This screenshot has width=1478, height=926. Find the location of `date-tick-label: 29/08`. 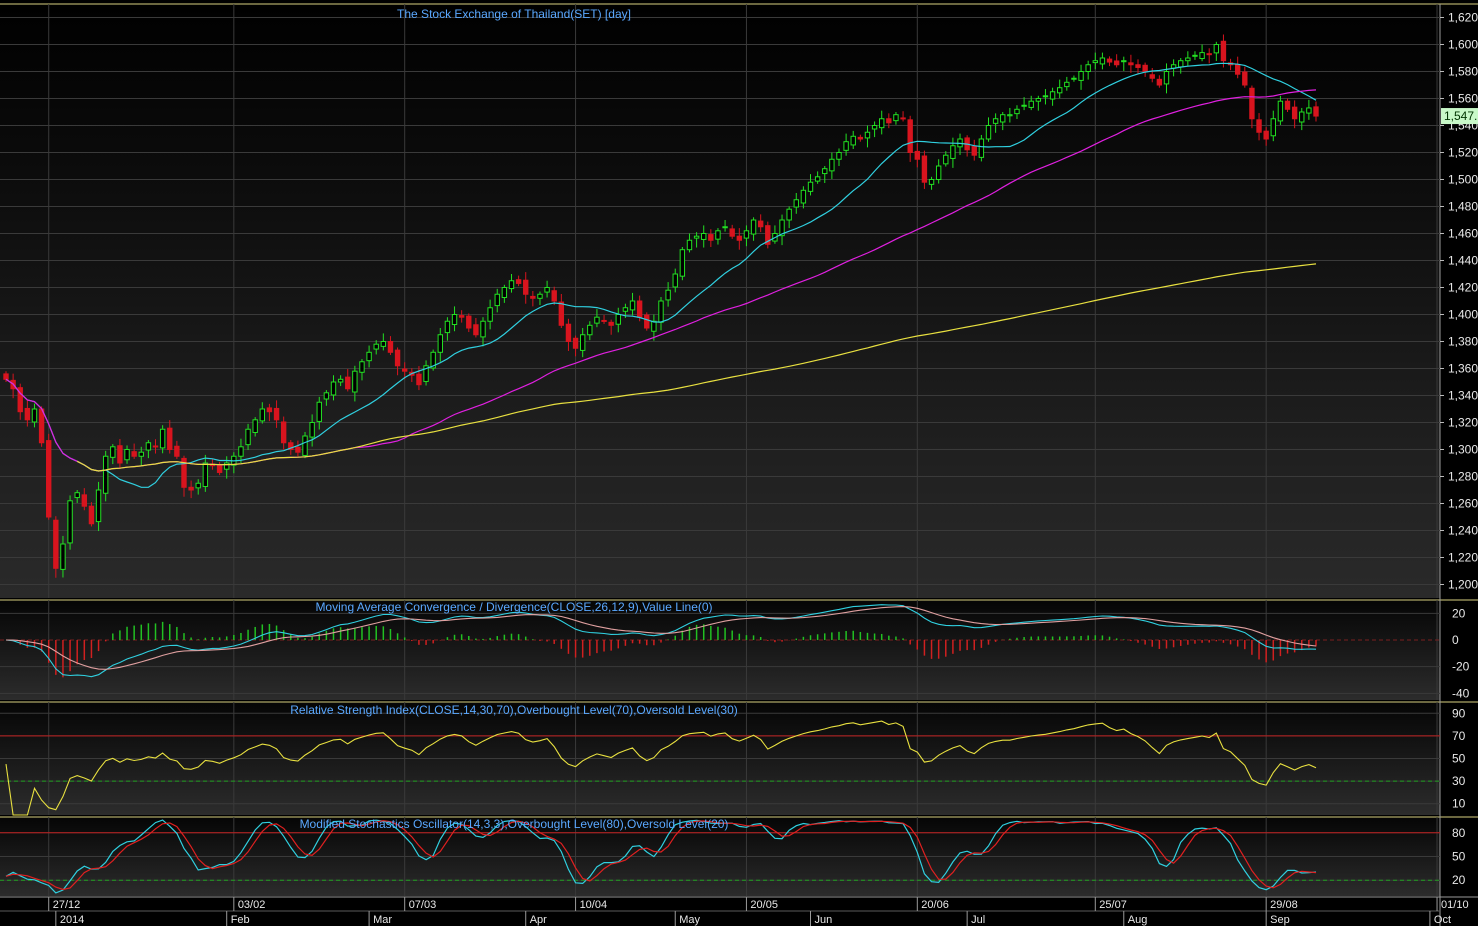

date-tick-label: 29/08 is located at coordinates (1284, 905).